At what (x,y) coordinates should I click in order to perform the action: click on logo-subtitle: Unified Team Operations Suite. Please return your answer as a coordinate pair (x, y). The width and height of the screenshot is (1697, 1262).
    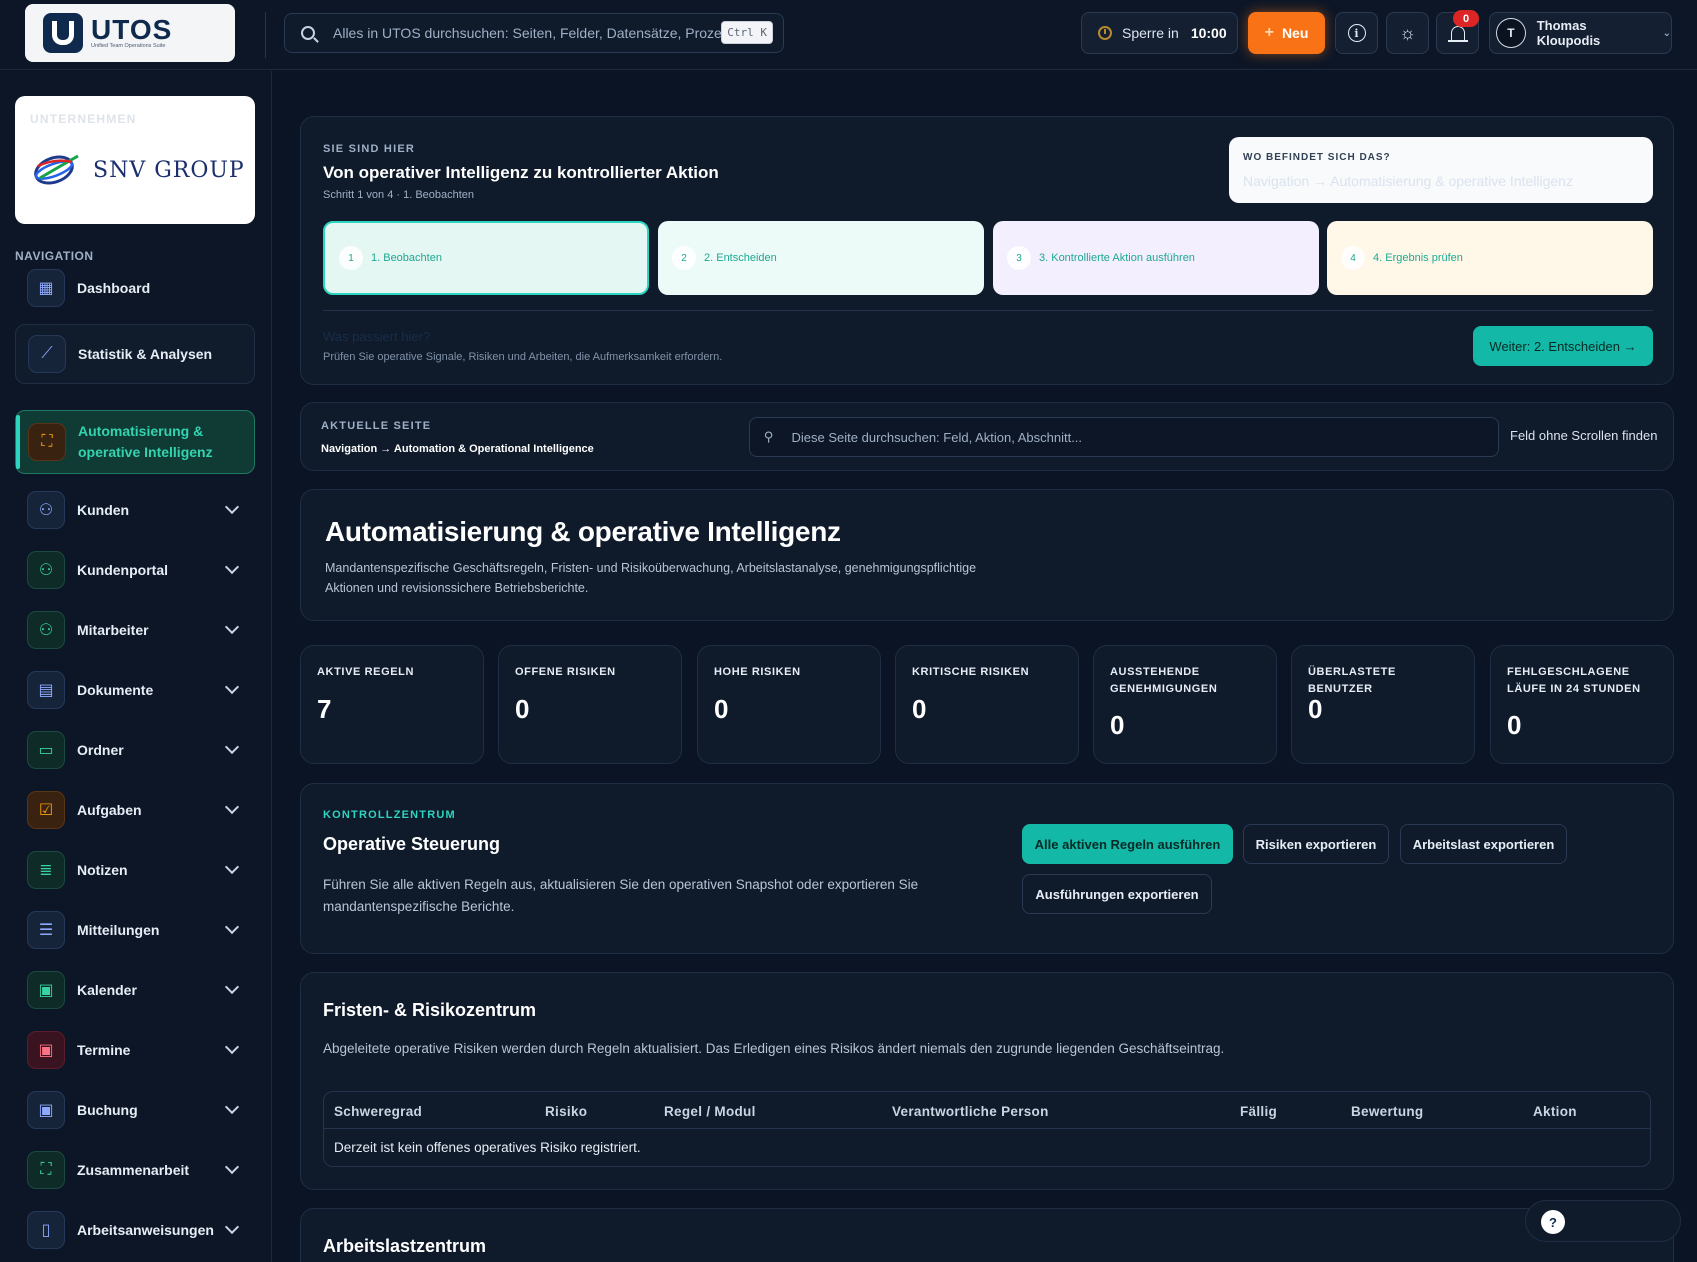
    Looking at the image, I should click on (128, 46).